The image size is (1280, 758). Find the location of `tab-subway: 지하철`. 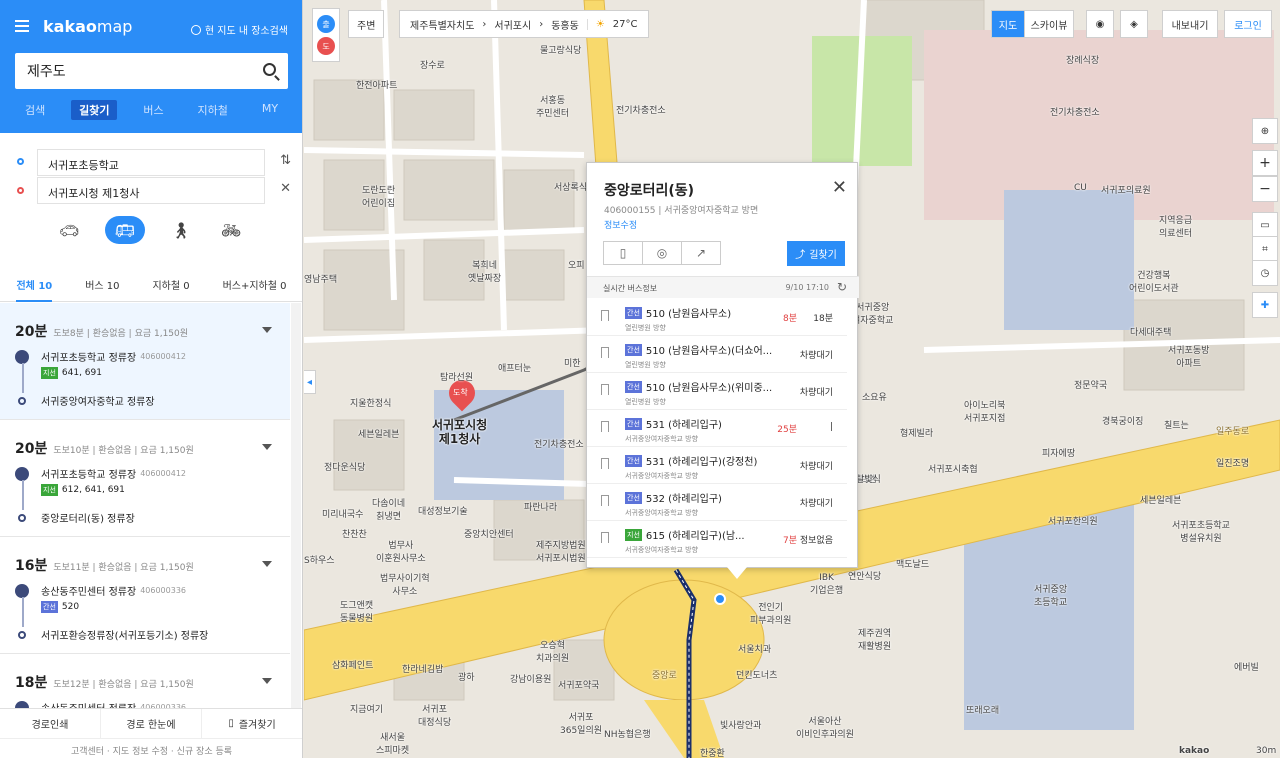

tab-subway: 지하철 is located at coordinates (213, 110).